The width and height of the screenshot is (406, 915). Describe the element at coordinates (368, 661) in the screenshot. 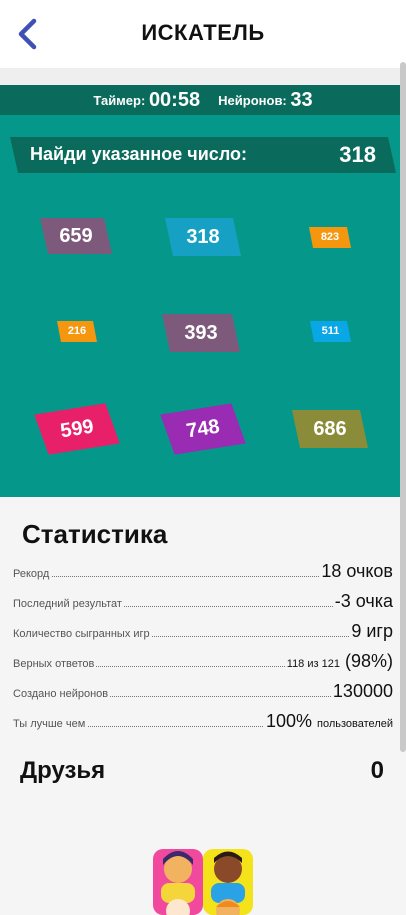

I see `stat-value-main: (98%)` at that location.